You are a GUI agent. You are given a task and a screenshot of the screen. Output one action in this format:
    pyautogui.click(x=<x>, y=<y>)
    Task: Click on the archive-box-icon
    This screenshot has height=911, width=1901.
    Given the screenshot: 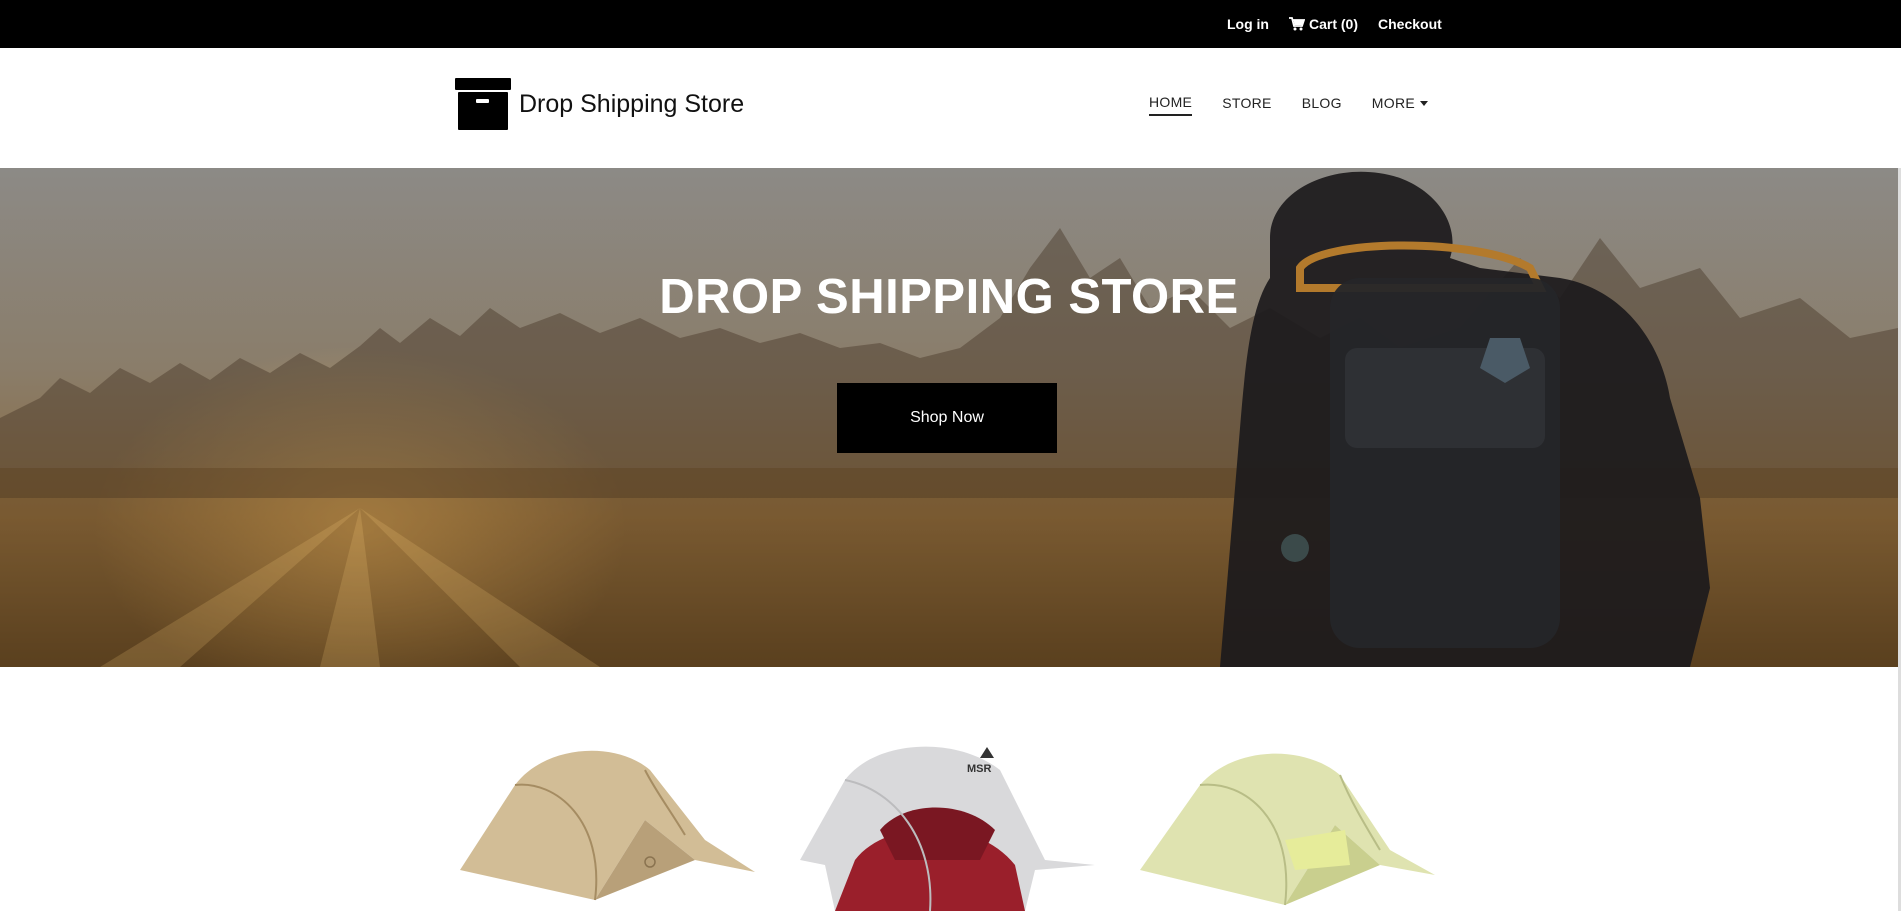 What is the action you would take?
    pyautogui.click(x=483, y=104)
    